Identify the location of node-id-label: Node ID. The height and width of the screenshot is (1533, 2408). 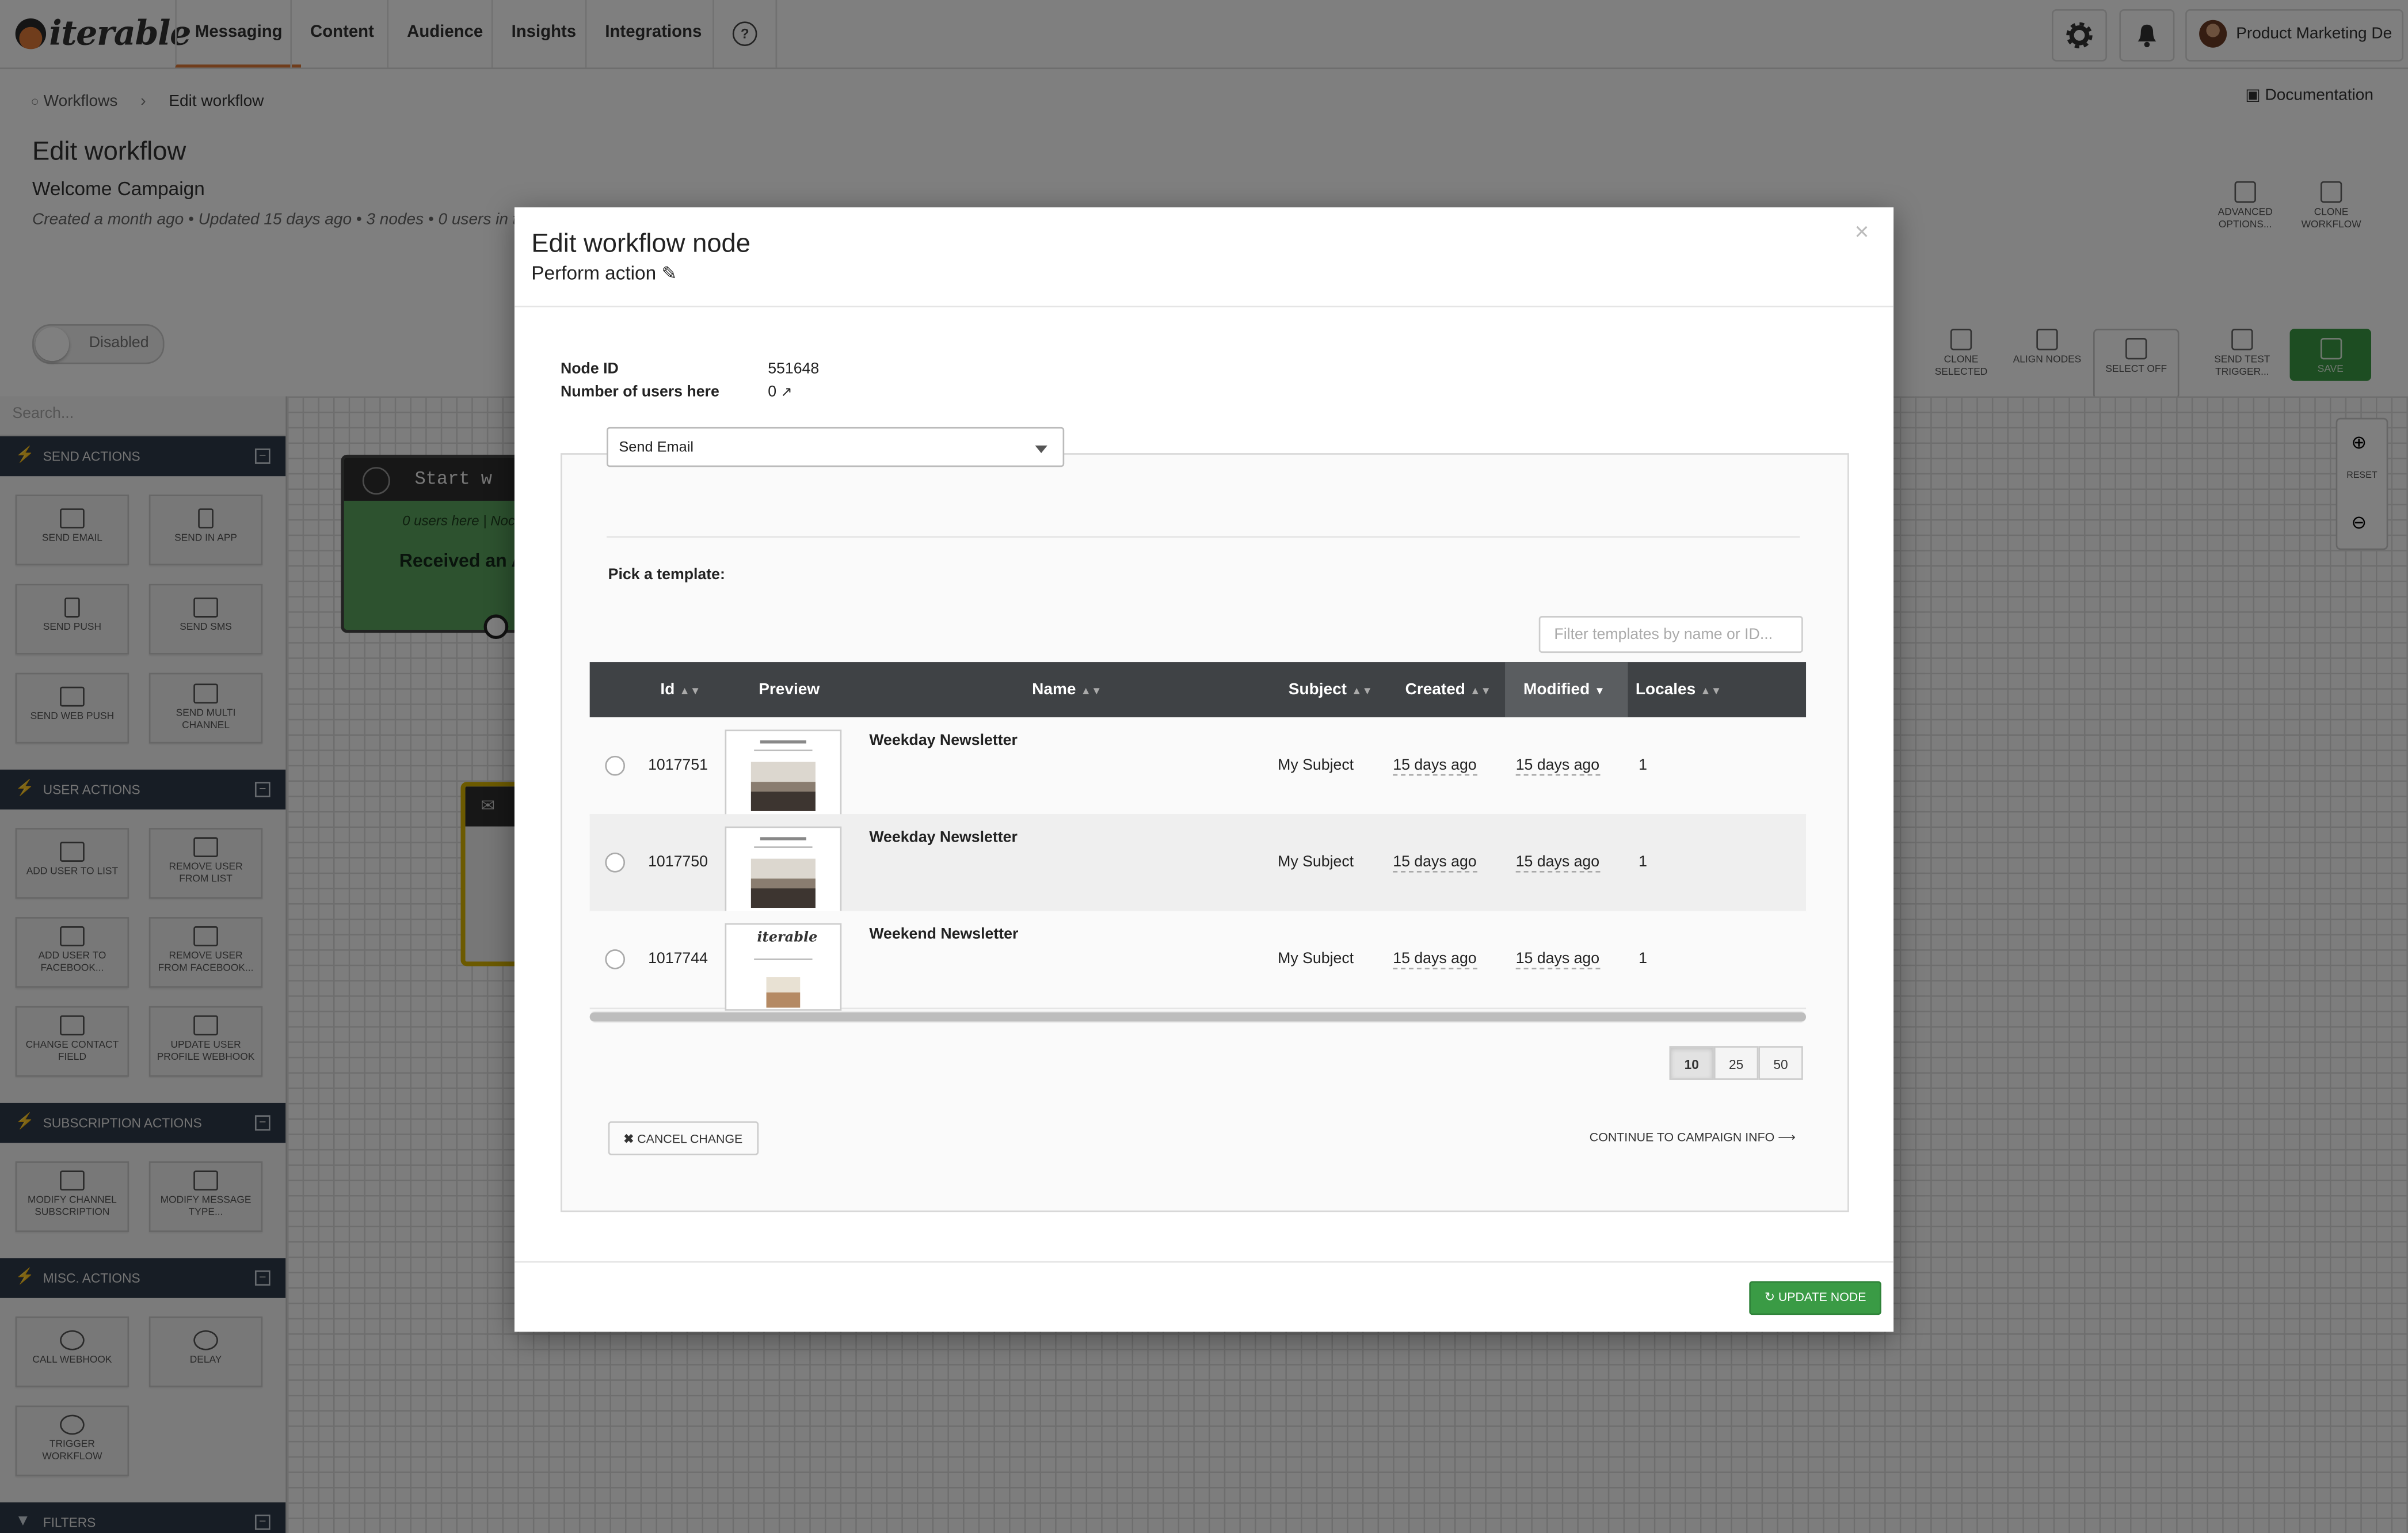
(589, 369).